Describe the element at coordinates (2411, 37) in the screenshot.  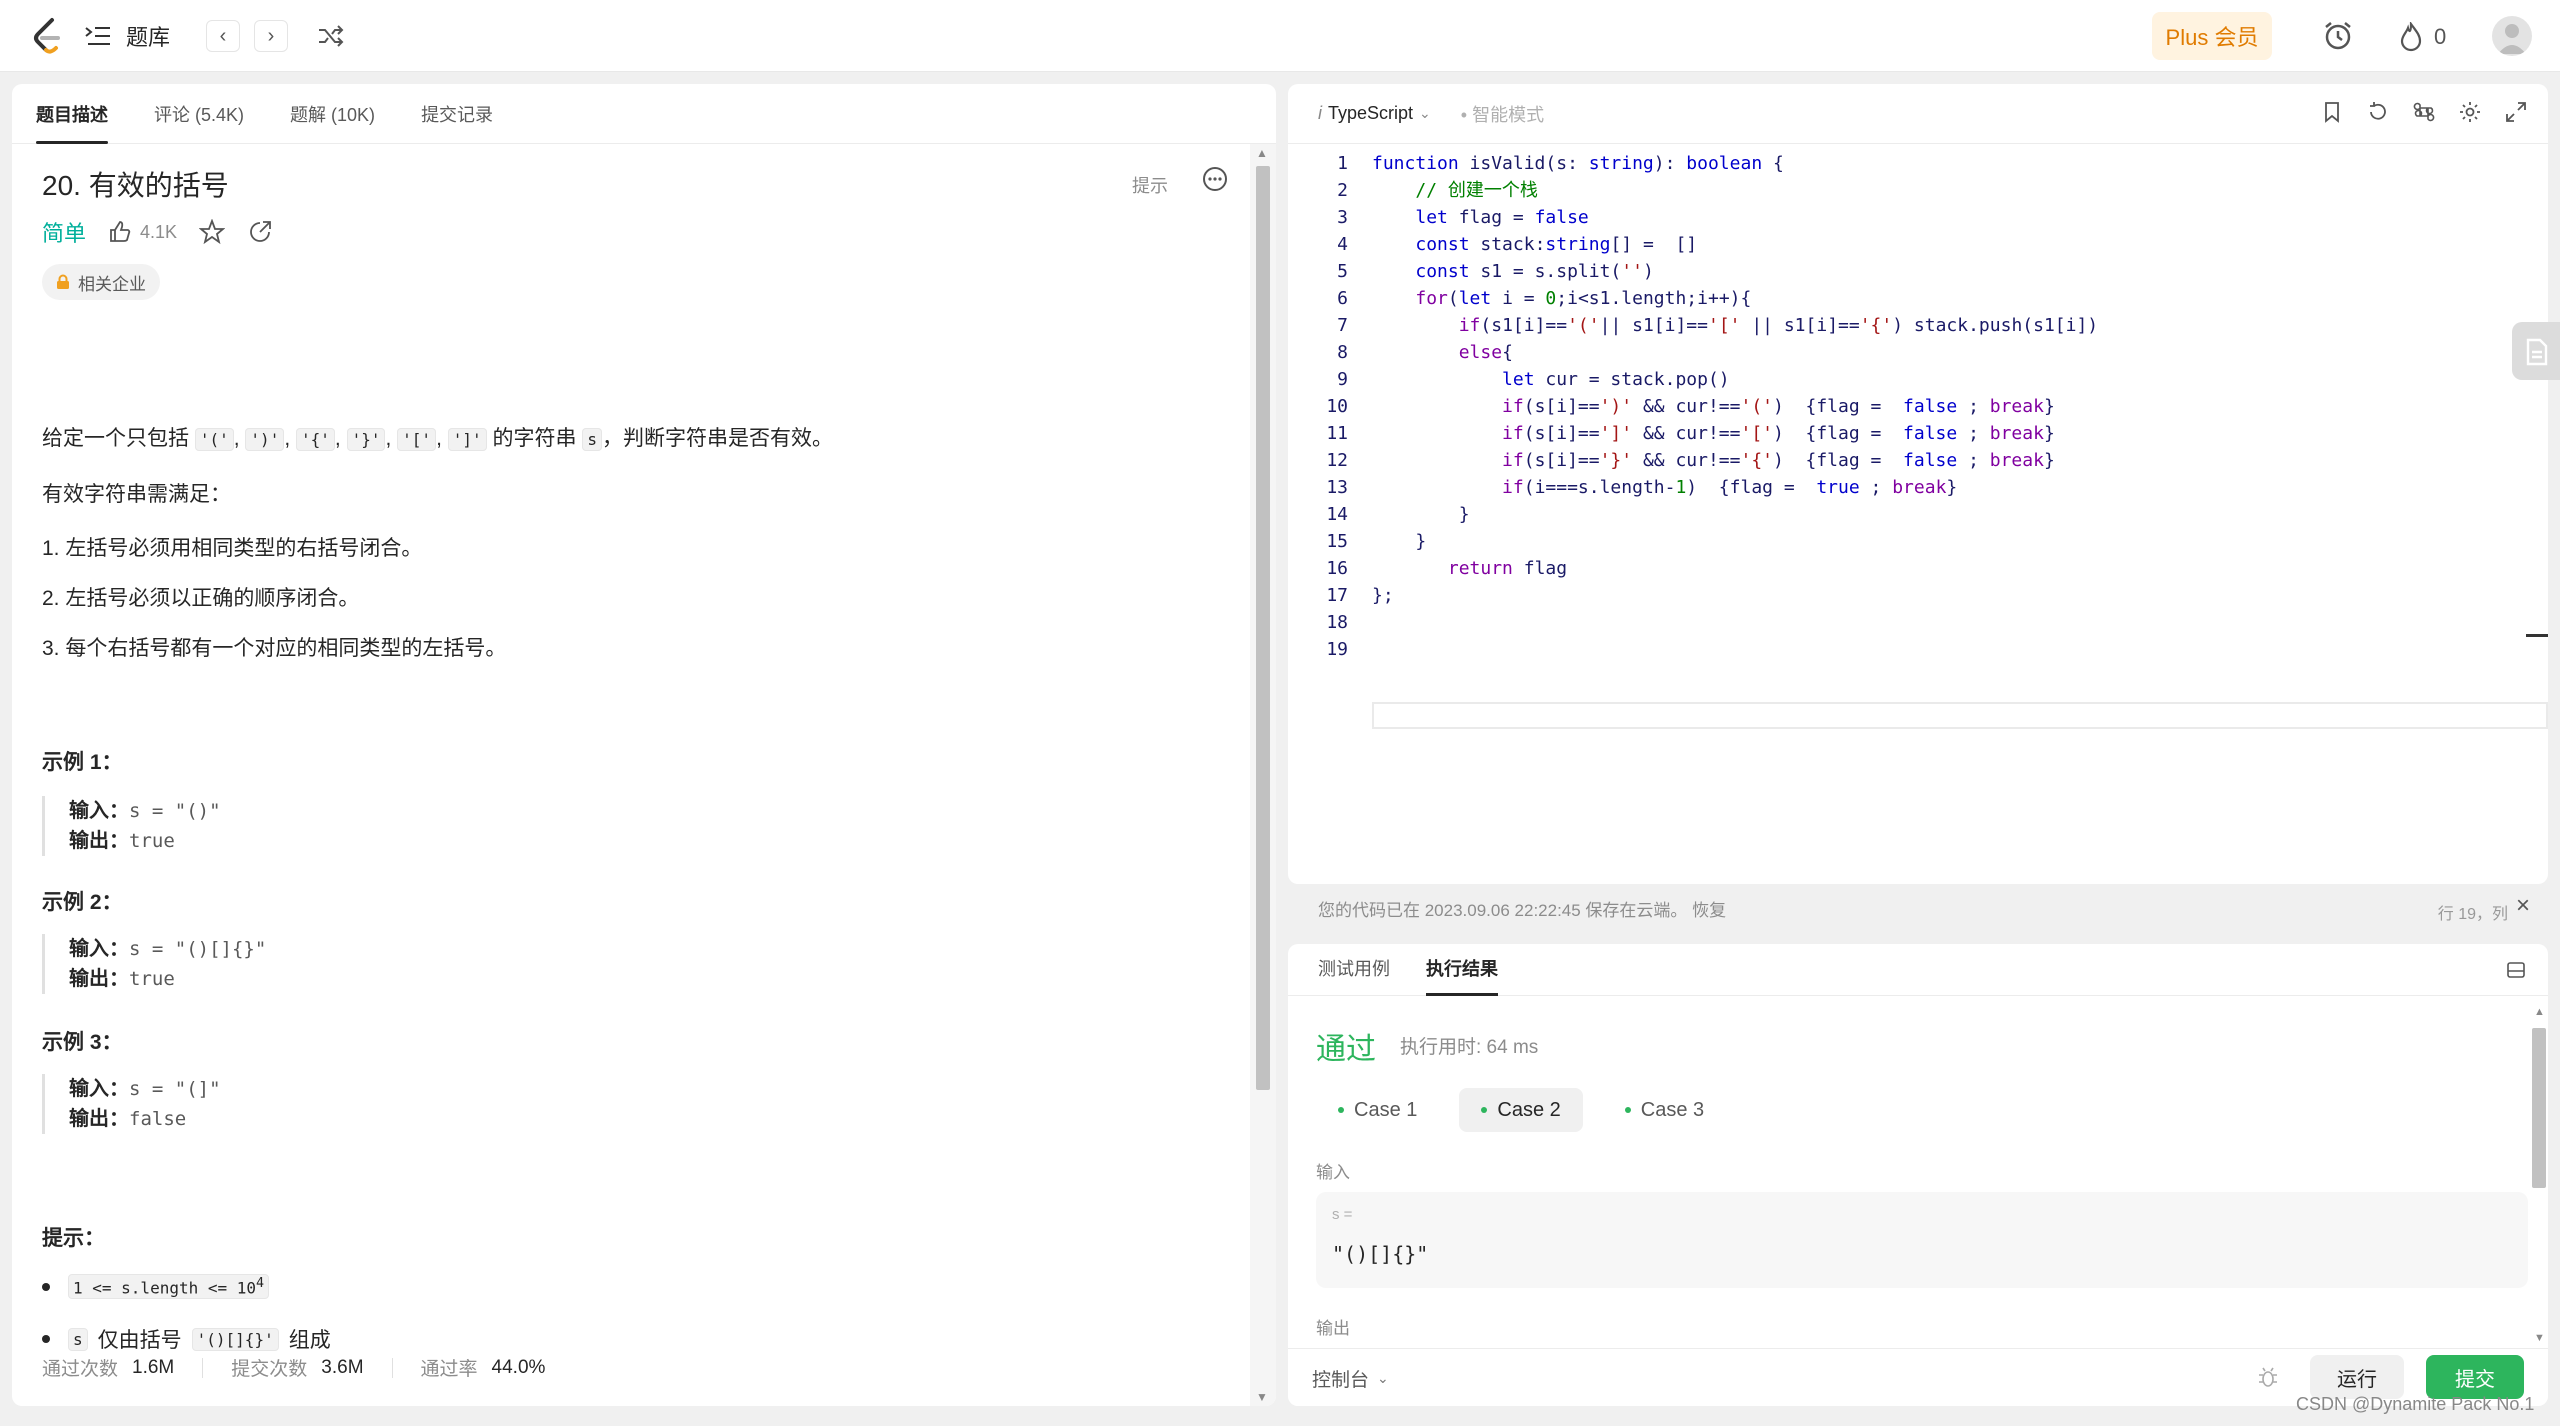
I see `fire-icon` at that location.